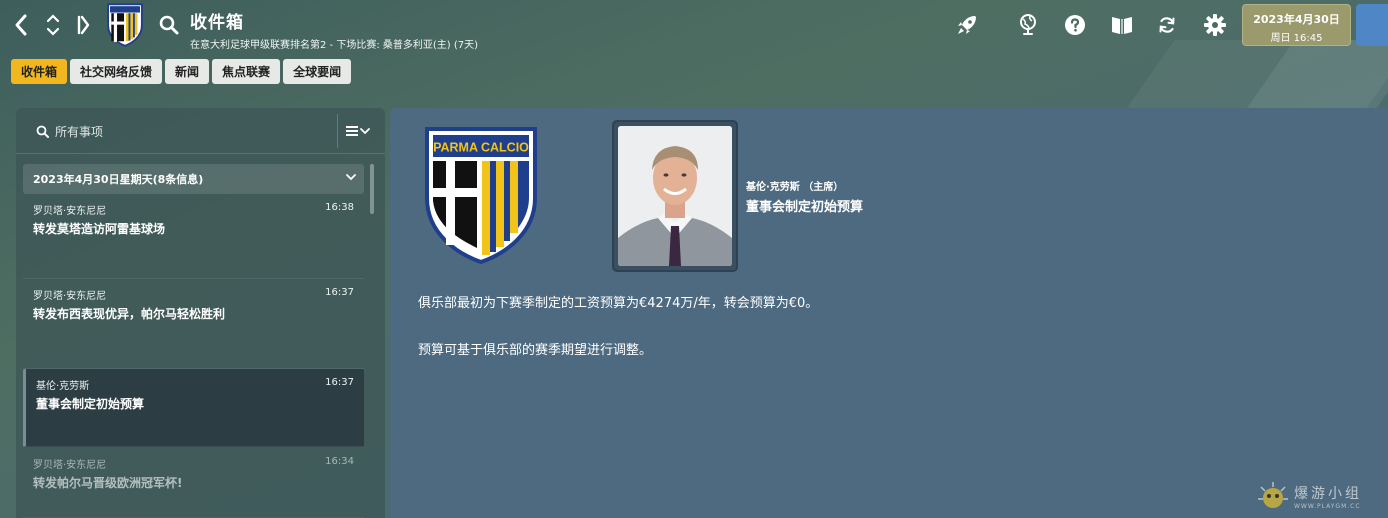 The image size is (1388, 518). I want to click on settings-button, so click(1215, 25).